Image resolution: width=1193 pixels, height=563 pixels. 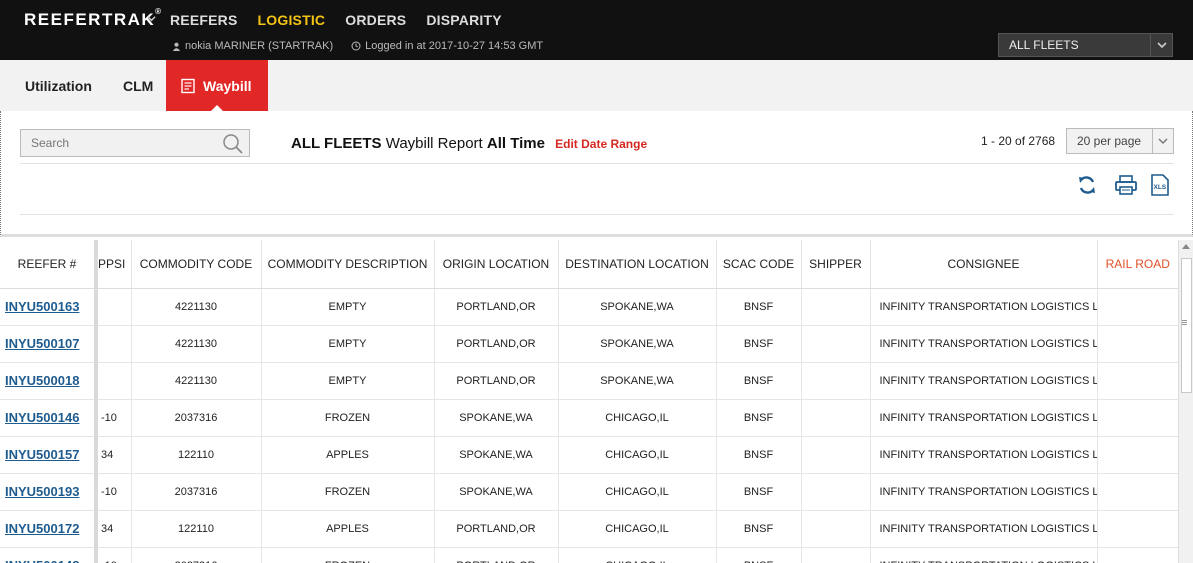 I want to click on table-cell: INYU500146, so click(x=49, y=418).